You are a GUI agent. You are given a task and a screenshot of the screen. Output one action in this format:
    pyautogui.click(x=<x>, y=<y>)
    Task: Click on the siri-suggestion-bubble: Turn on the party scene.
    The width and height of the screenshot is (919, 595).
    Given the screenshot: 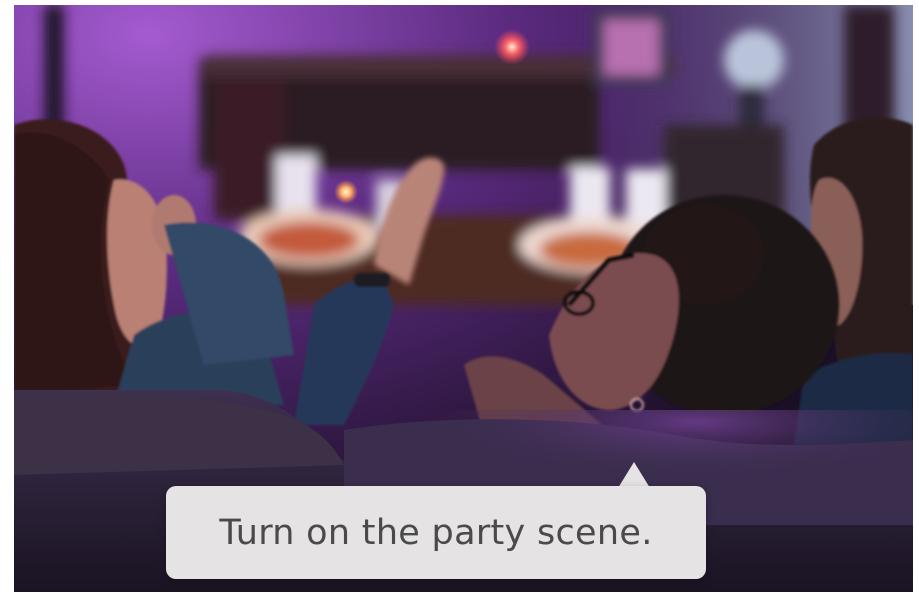 What is the action you would take?
    pyautogui.click(x=436, y=520)
    